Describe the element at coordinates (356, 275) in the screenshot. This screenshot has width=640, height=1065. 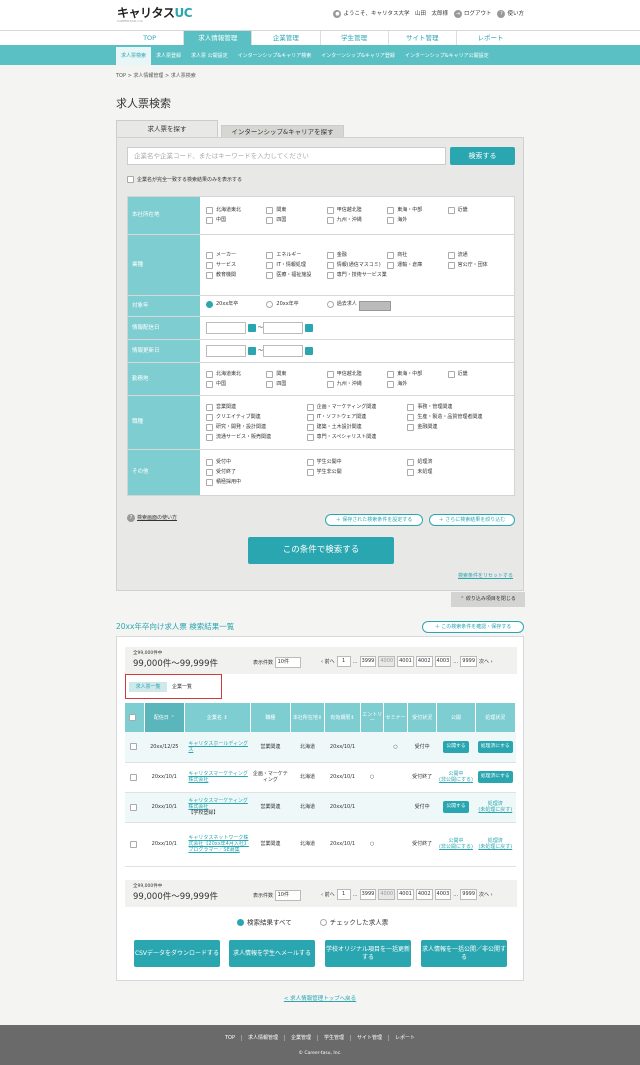
I see `gyoshu-option: 専門・技術サービス業` at that location.